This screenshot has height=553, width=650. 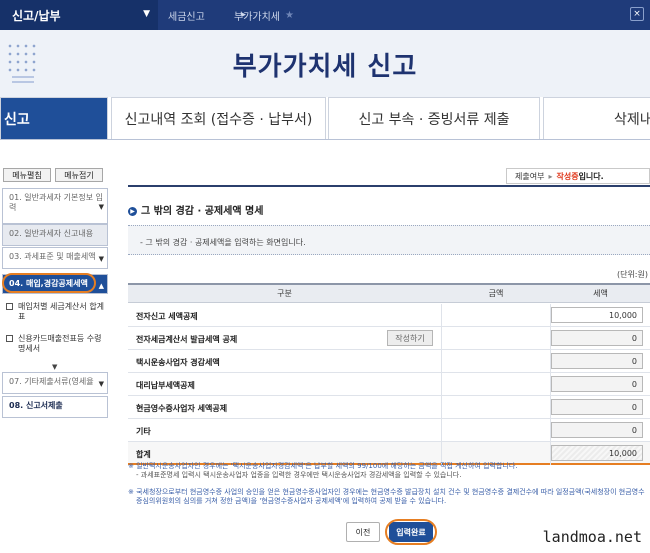 I want to click on sidebar-item-label: 01. 일반과세자 기본정보 입력, so click(x=56, y=202).